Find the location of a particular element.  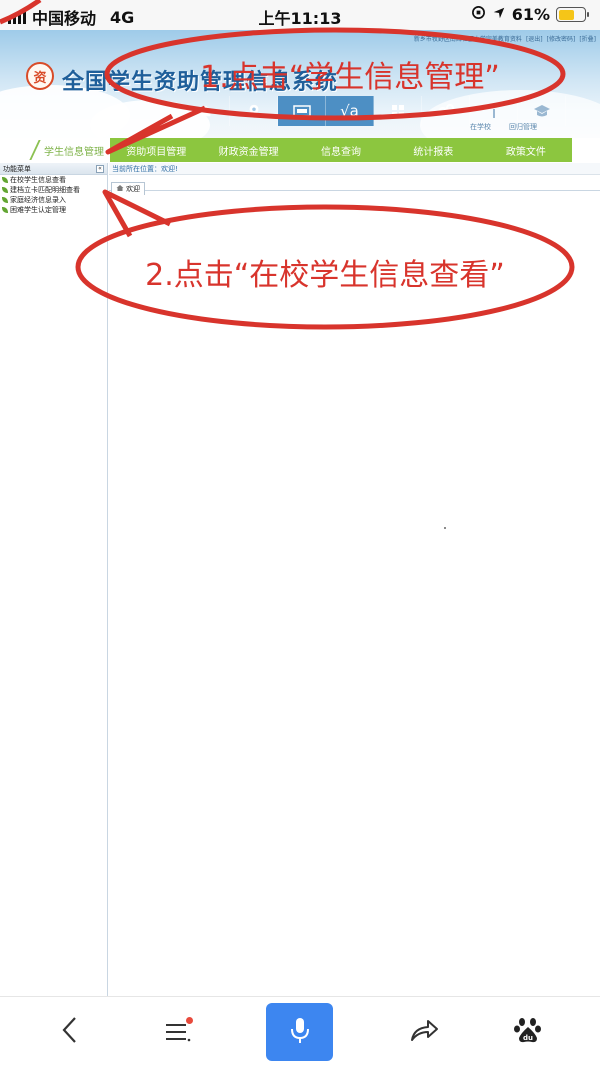

battery-percent: 61% is located at coordinates (530, 14).